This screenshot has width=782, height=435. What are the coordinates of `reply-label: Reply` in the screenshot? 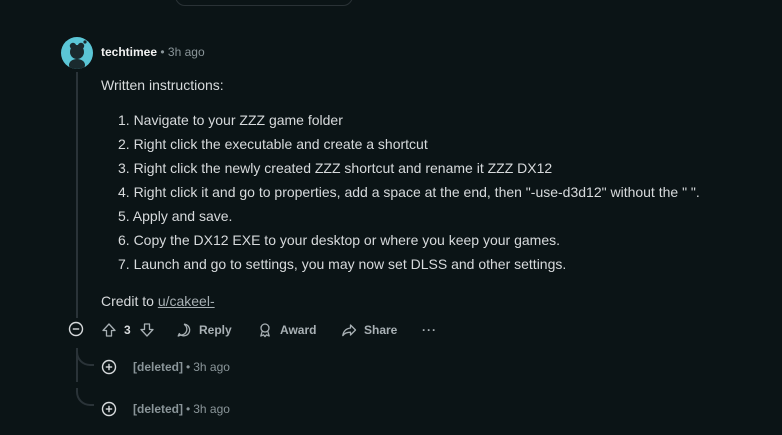 It's located at (215, 330).